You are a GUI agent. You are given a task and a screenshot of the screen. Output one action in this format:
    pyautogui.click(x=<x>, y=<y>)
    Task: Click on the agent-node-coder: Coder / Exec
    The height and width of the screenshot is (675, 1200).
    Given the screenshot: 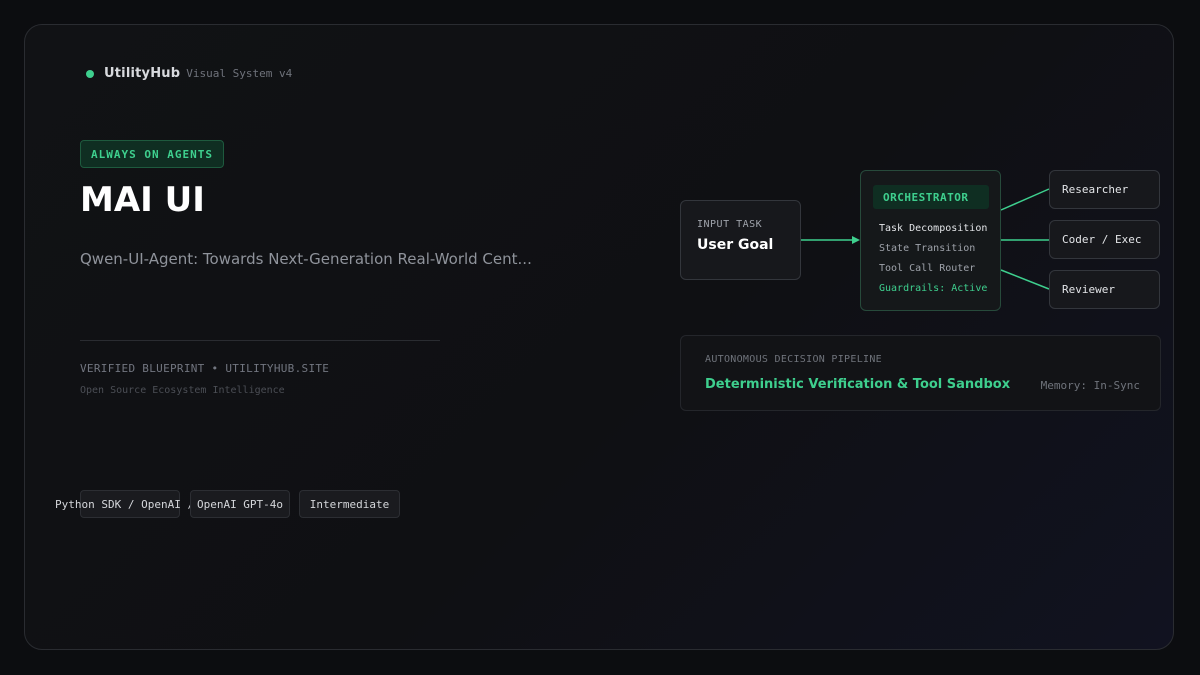 What is the action you would take?
    pyautogui.click(x=1104, y=239)
    